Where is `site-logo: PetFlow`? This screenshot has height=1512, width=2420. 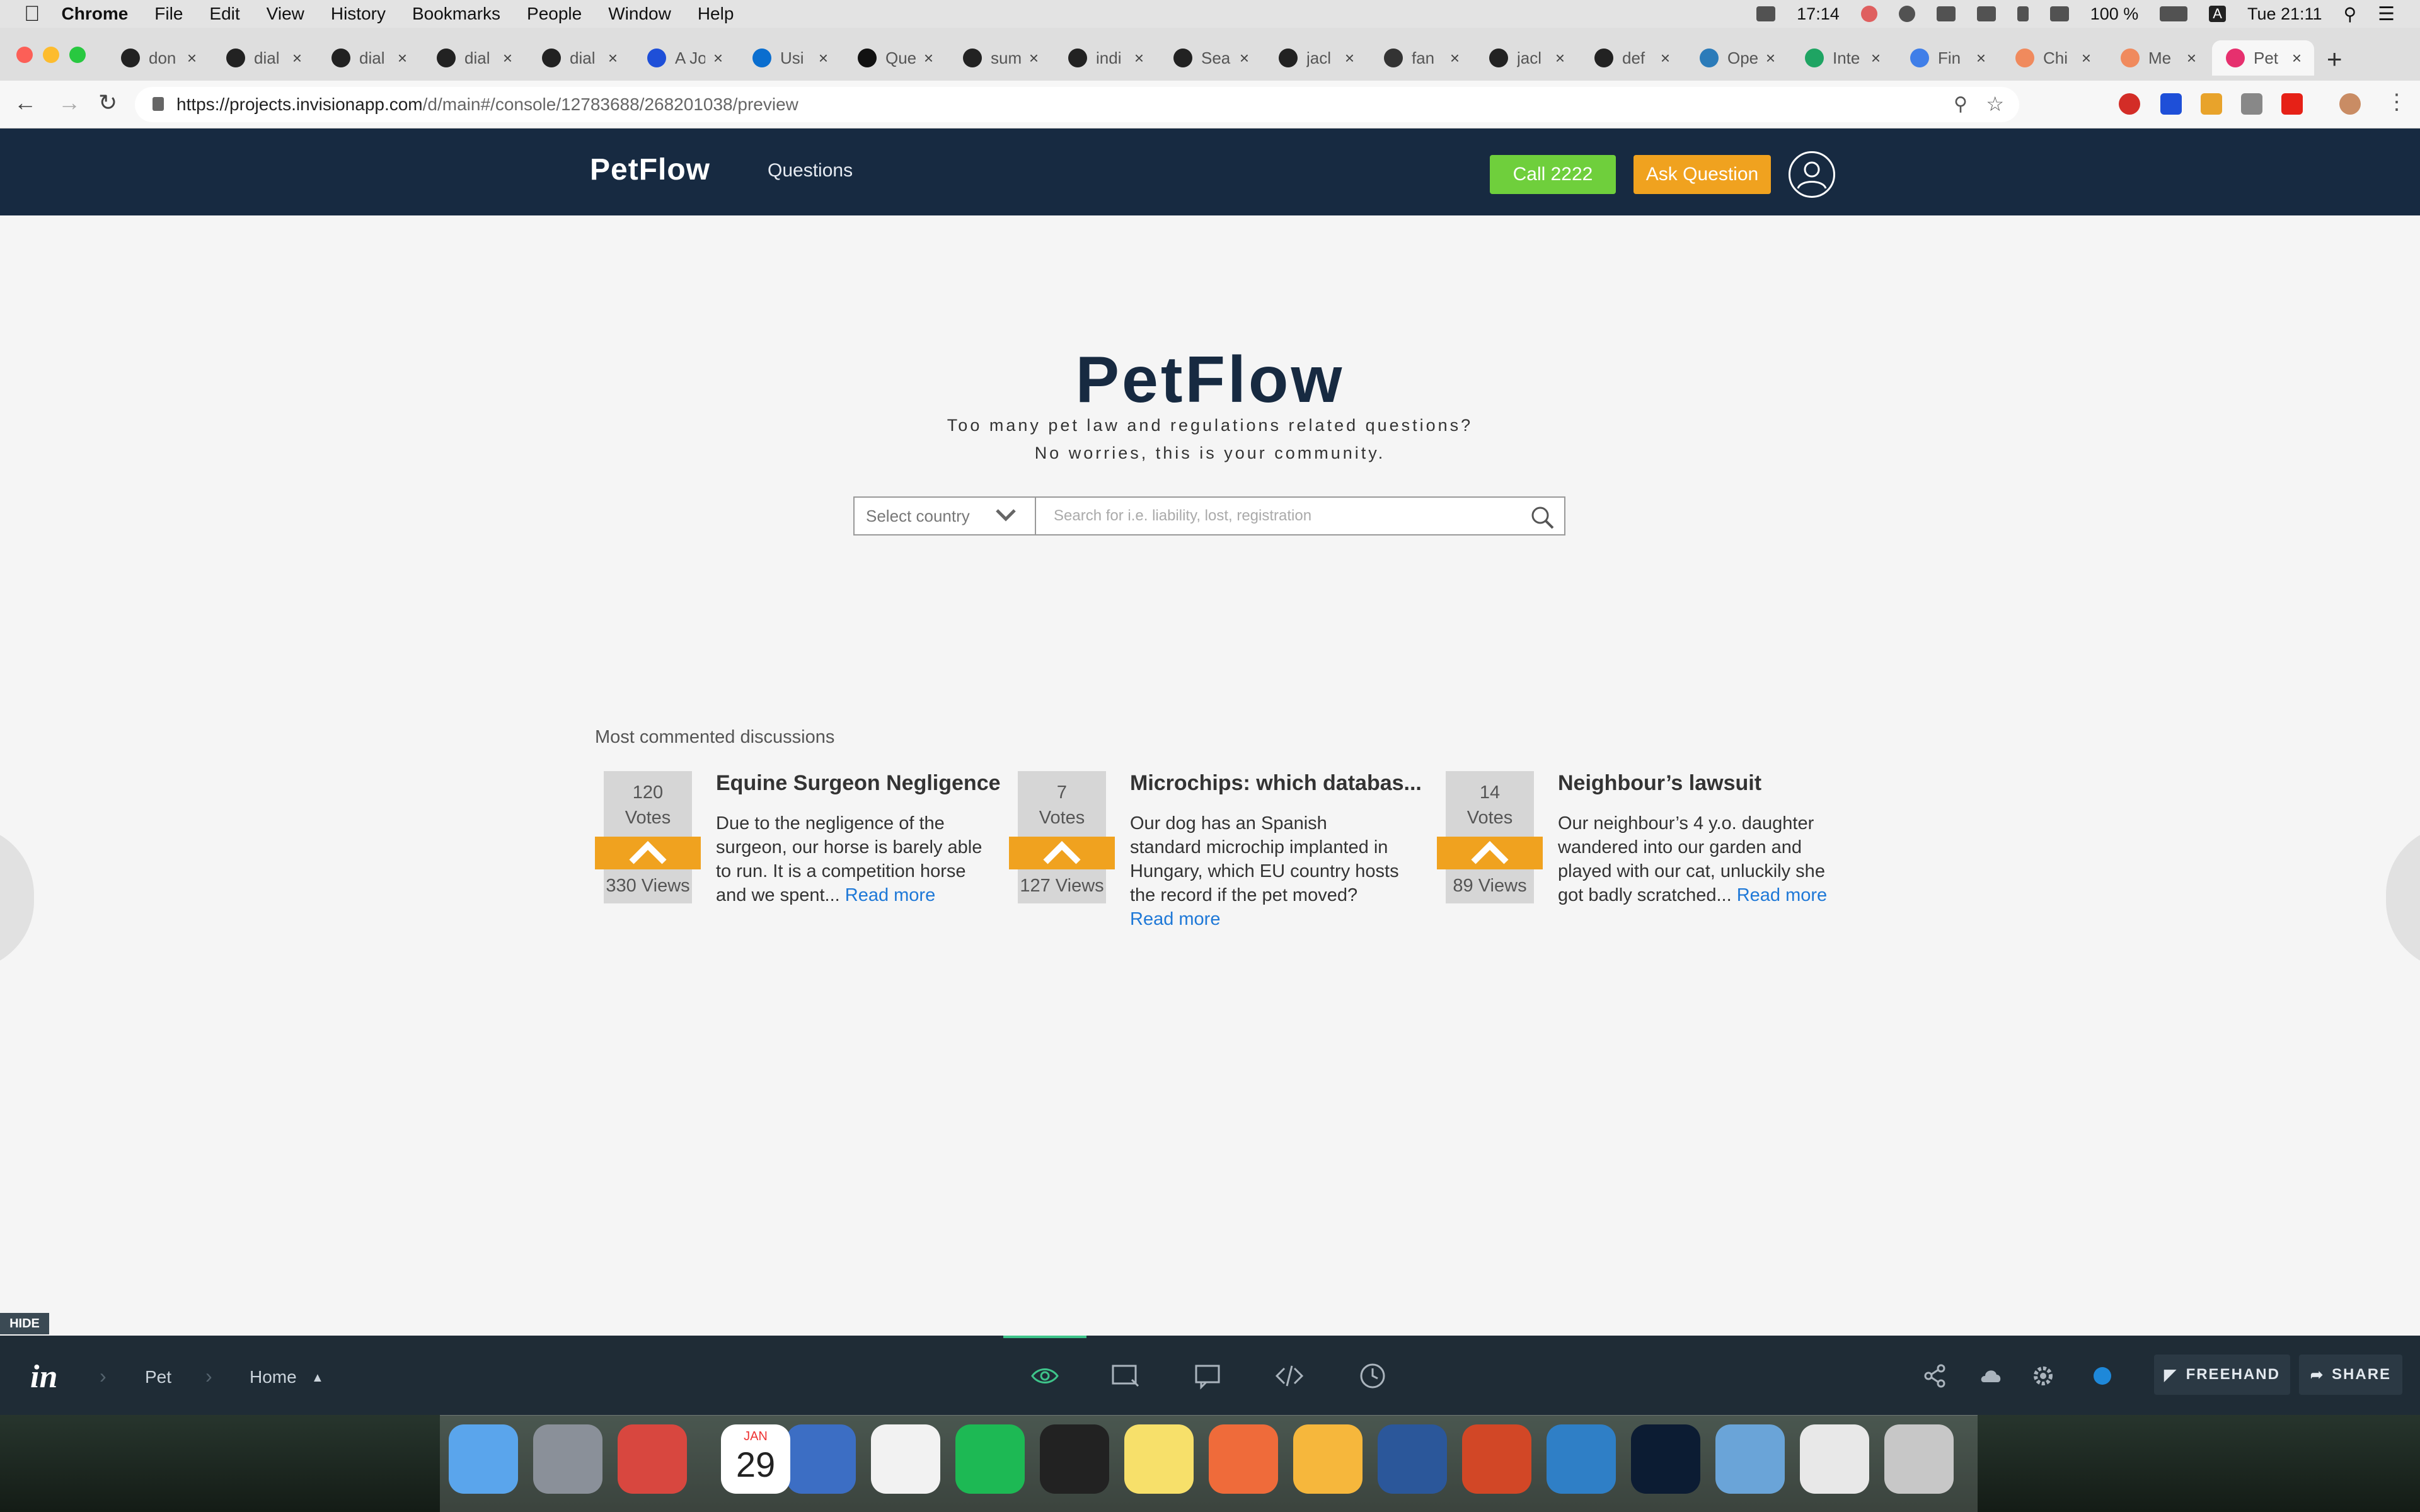
site-logo: PetFlow is located at coordinates (650, 169).